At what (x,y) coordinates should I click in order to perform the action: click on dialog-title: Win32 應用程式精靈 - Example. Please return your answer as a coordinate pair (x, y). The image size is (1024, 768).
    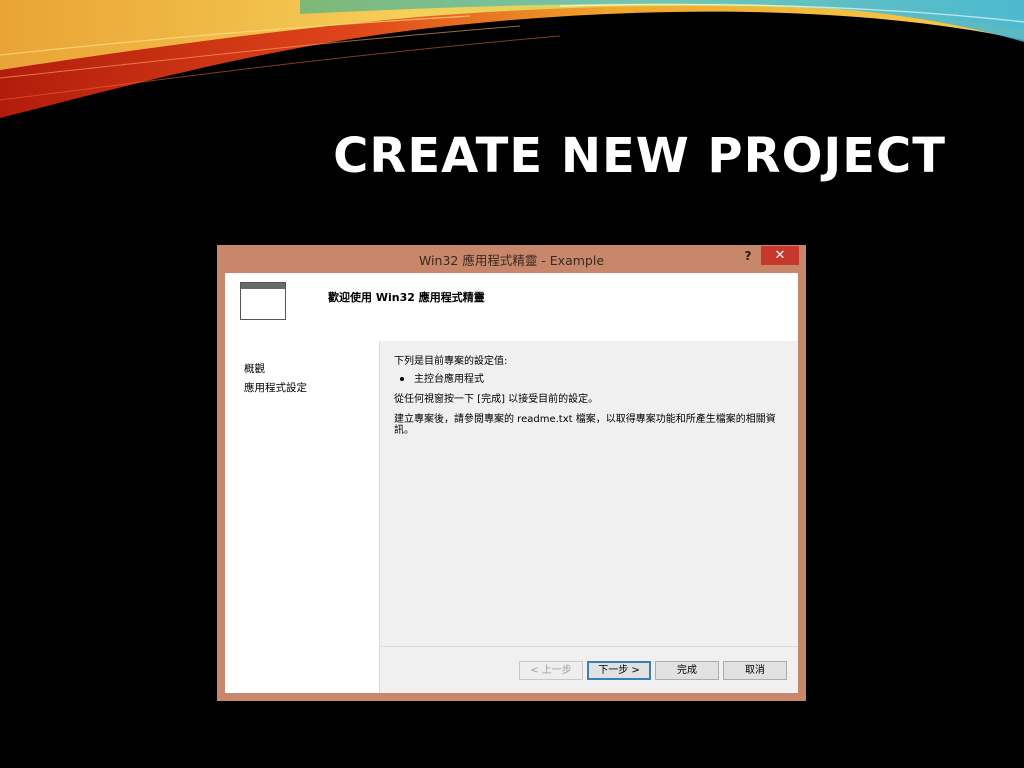
    Looking at the image, I should click on (511, 260).